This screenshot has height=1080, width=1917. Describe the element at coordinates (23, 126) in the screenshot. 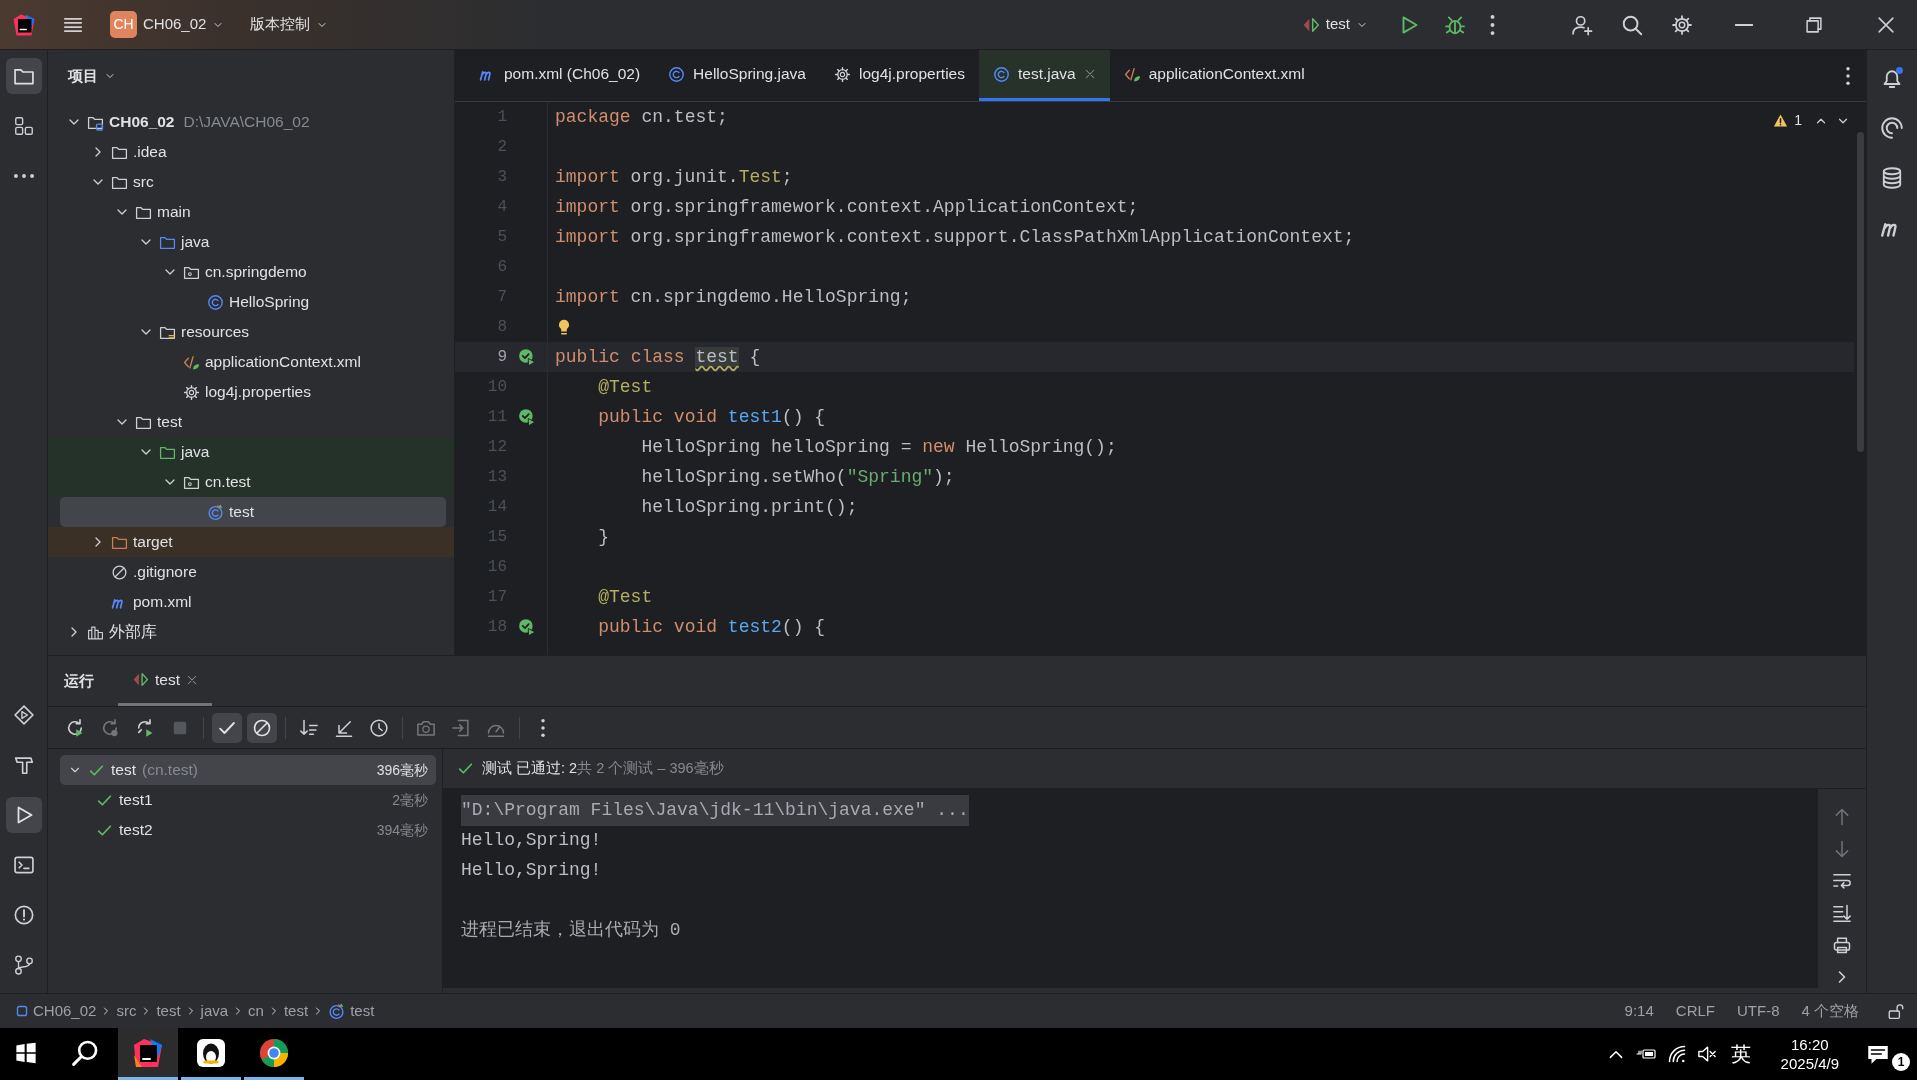

I see `structure-icon` at that location.